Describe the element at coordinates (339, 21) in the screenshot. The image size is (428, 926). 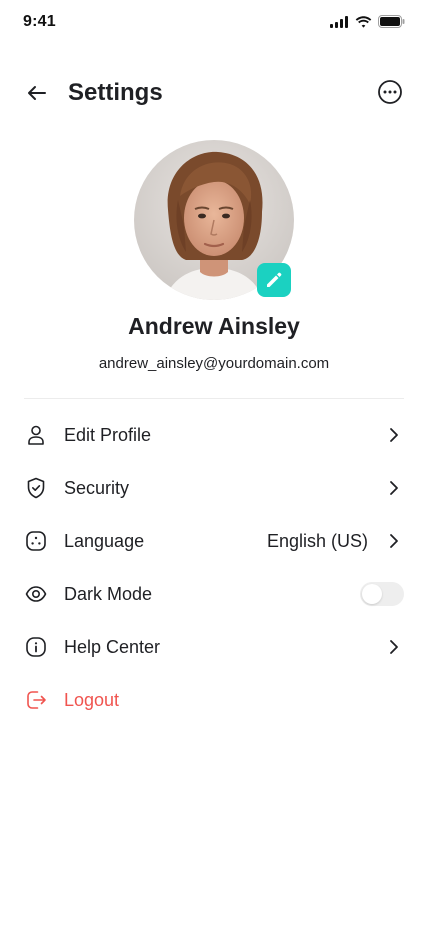
I see `signal-icon` at that location.